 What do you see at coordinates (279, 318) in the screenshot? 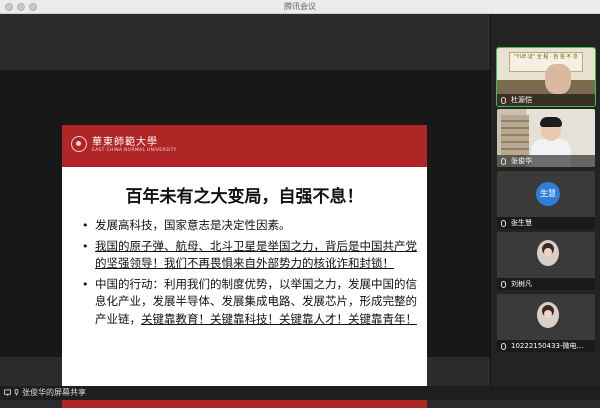
I see `bullet-emphasis-text: 关键靠教育！关键靠科技！关键靠人才！关键靠青年！` at bounding box center [279, 318].